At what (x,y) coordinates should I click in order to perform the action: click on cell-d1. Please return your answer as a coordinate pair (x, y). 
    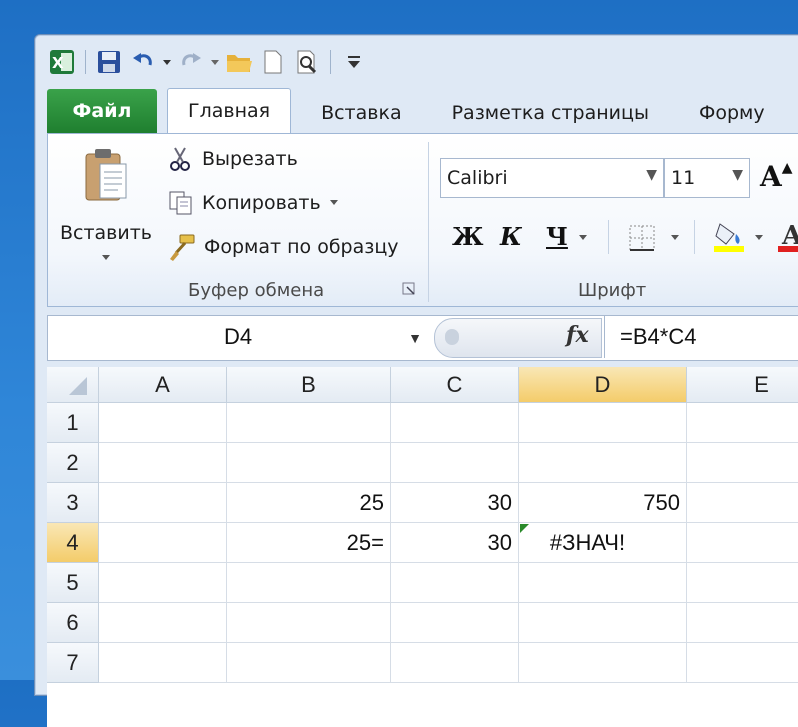
    Looking at the image, I should click on (603, 423).